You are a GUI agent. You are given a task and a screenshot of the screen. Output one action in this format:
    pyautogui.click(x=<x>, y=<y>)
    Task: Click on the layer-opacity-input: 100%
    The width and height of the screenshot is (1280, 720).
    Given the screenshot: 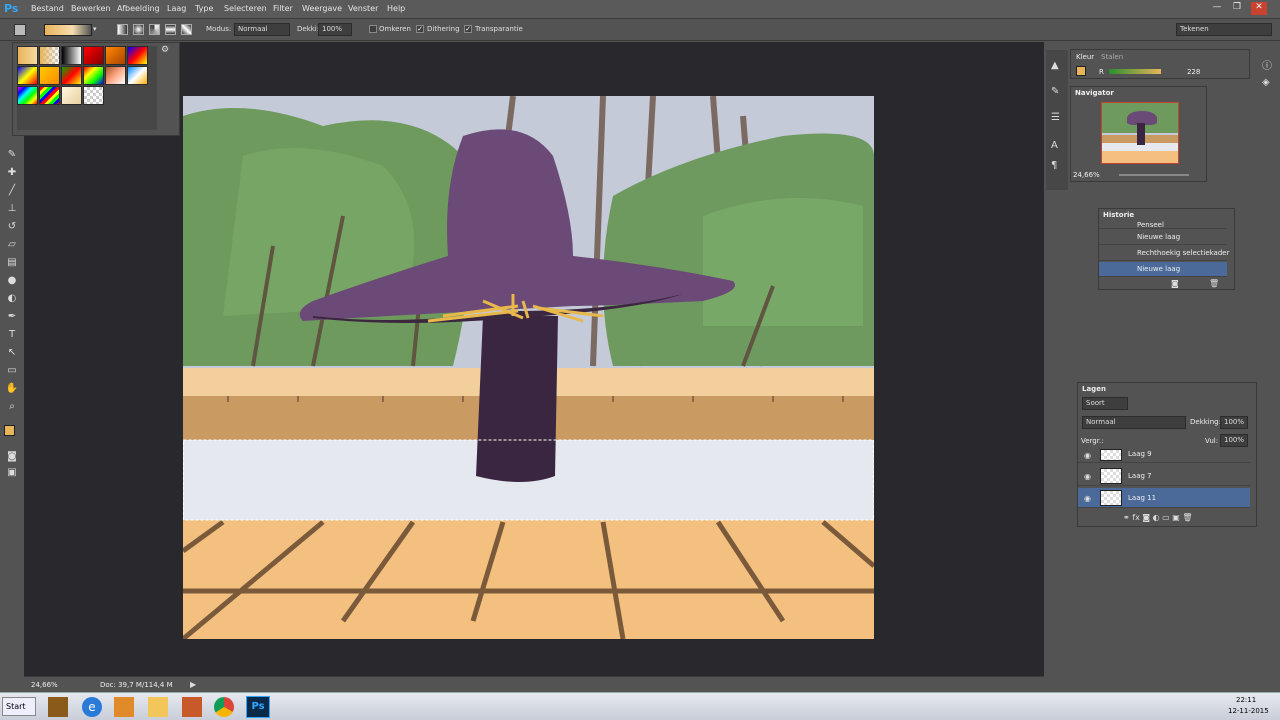 What is the action you would take?
    pyautogui.click(x=1234, y=422)
    